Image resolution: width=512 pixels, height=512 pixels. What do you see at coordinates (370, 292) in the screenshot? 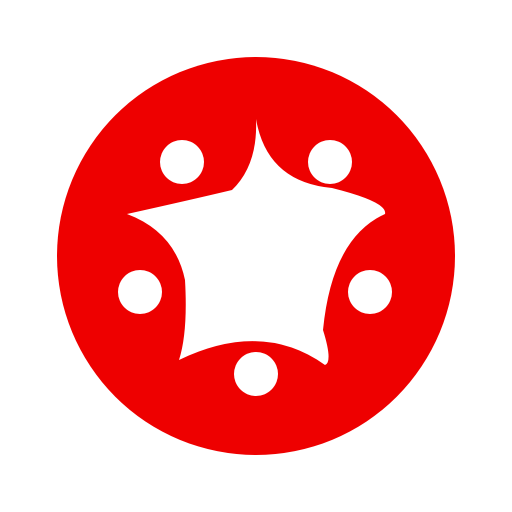
I see `dot-right` at bounding box center [370, 292].